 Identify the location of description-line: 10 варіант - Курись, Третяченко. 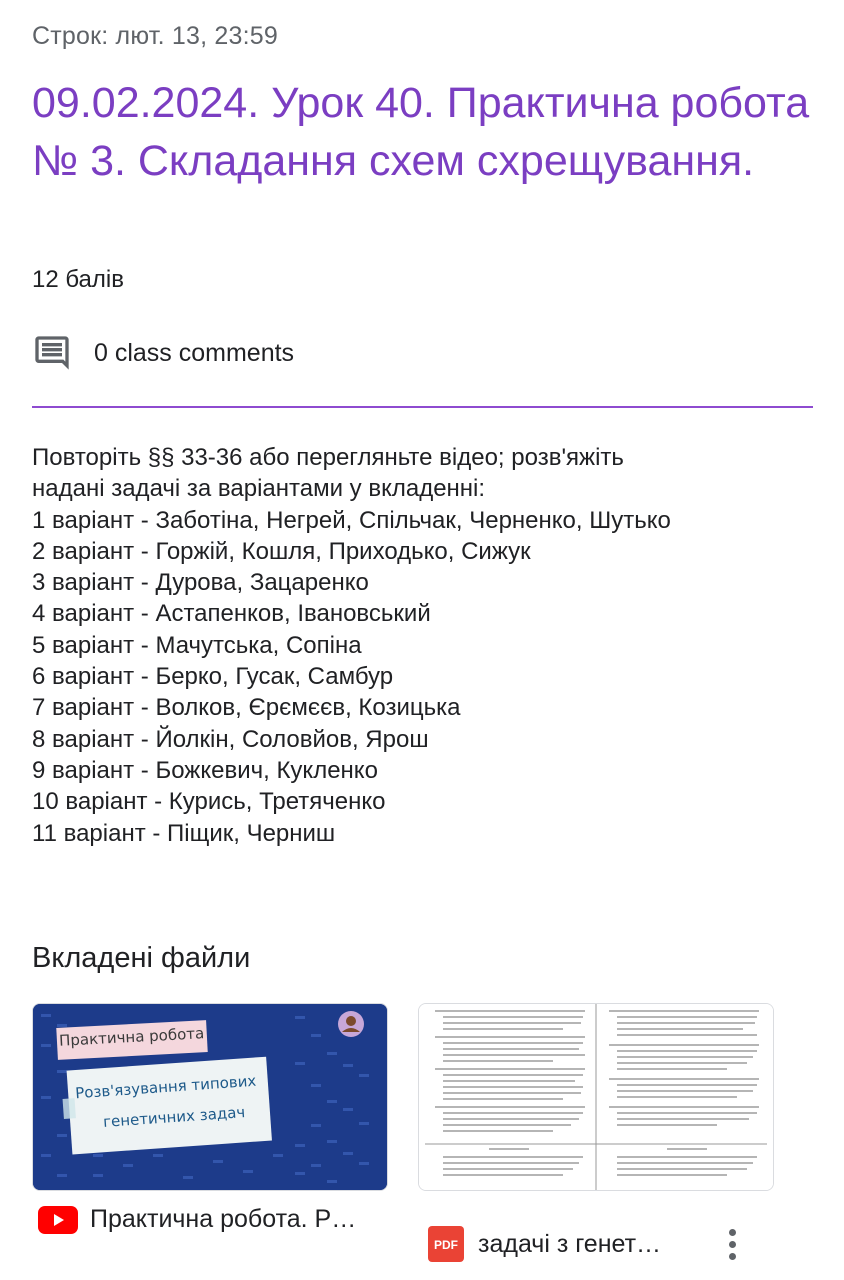
(209, 802).